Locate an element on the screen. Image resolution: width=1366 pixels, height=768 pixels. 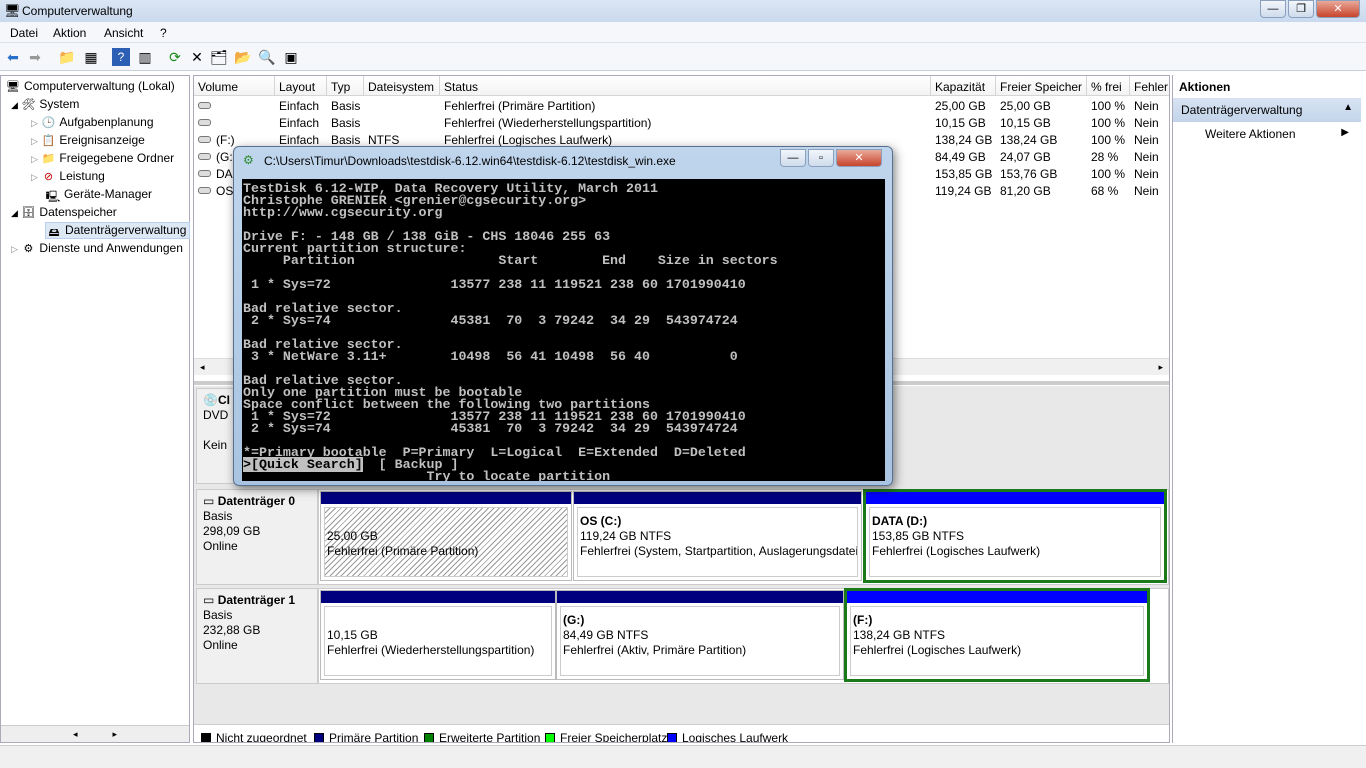
table-cell: 28 % is located at coordinates (1105, 157).